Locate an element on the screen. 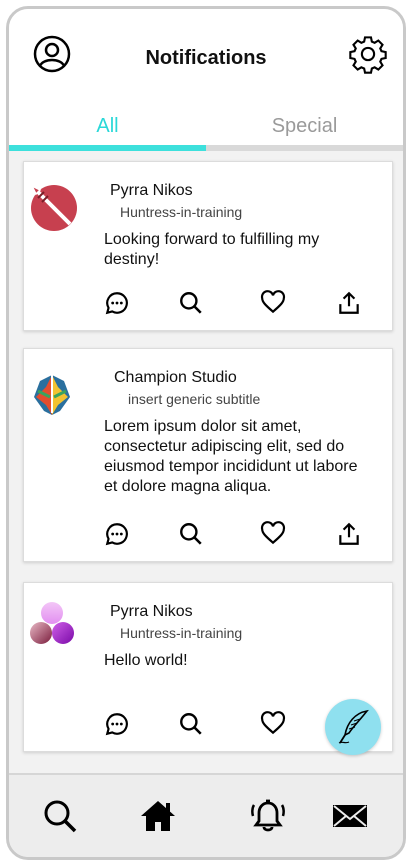 The image size is (414, 868). tab-bar: All Special is located at coordinates (206, 130).